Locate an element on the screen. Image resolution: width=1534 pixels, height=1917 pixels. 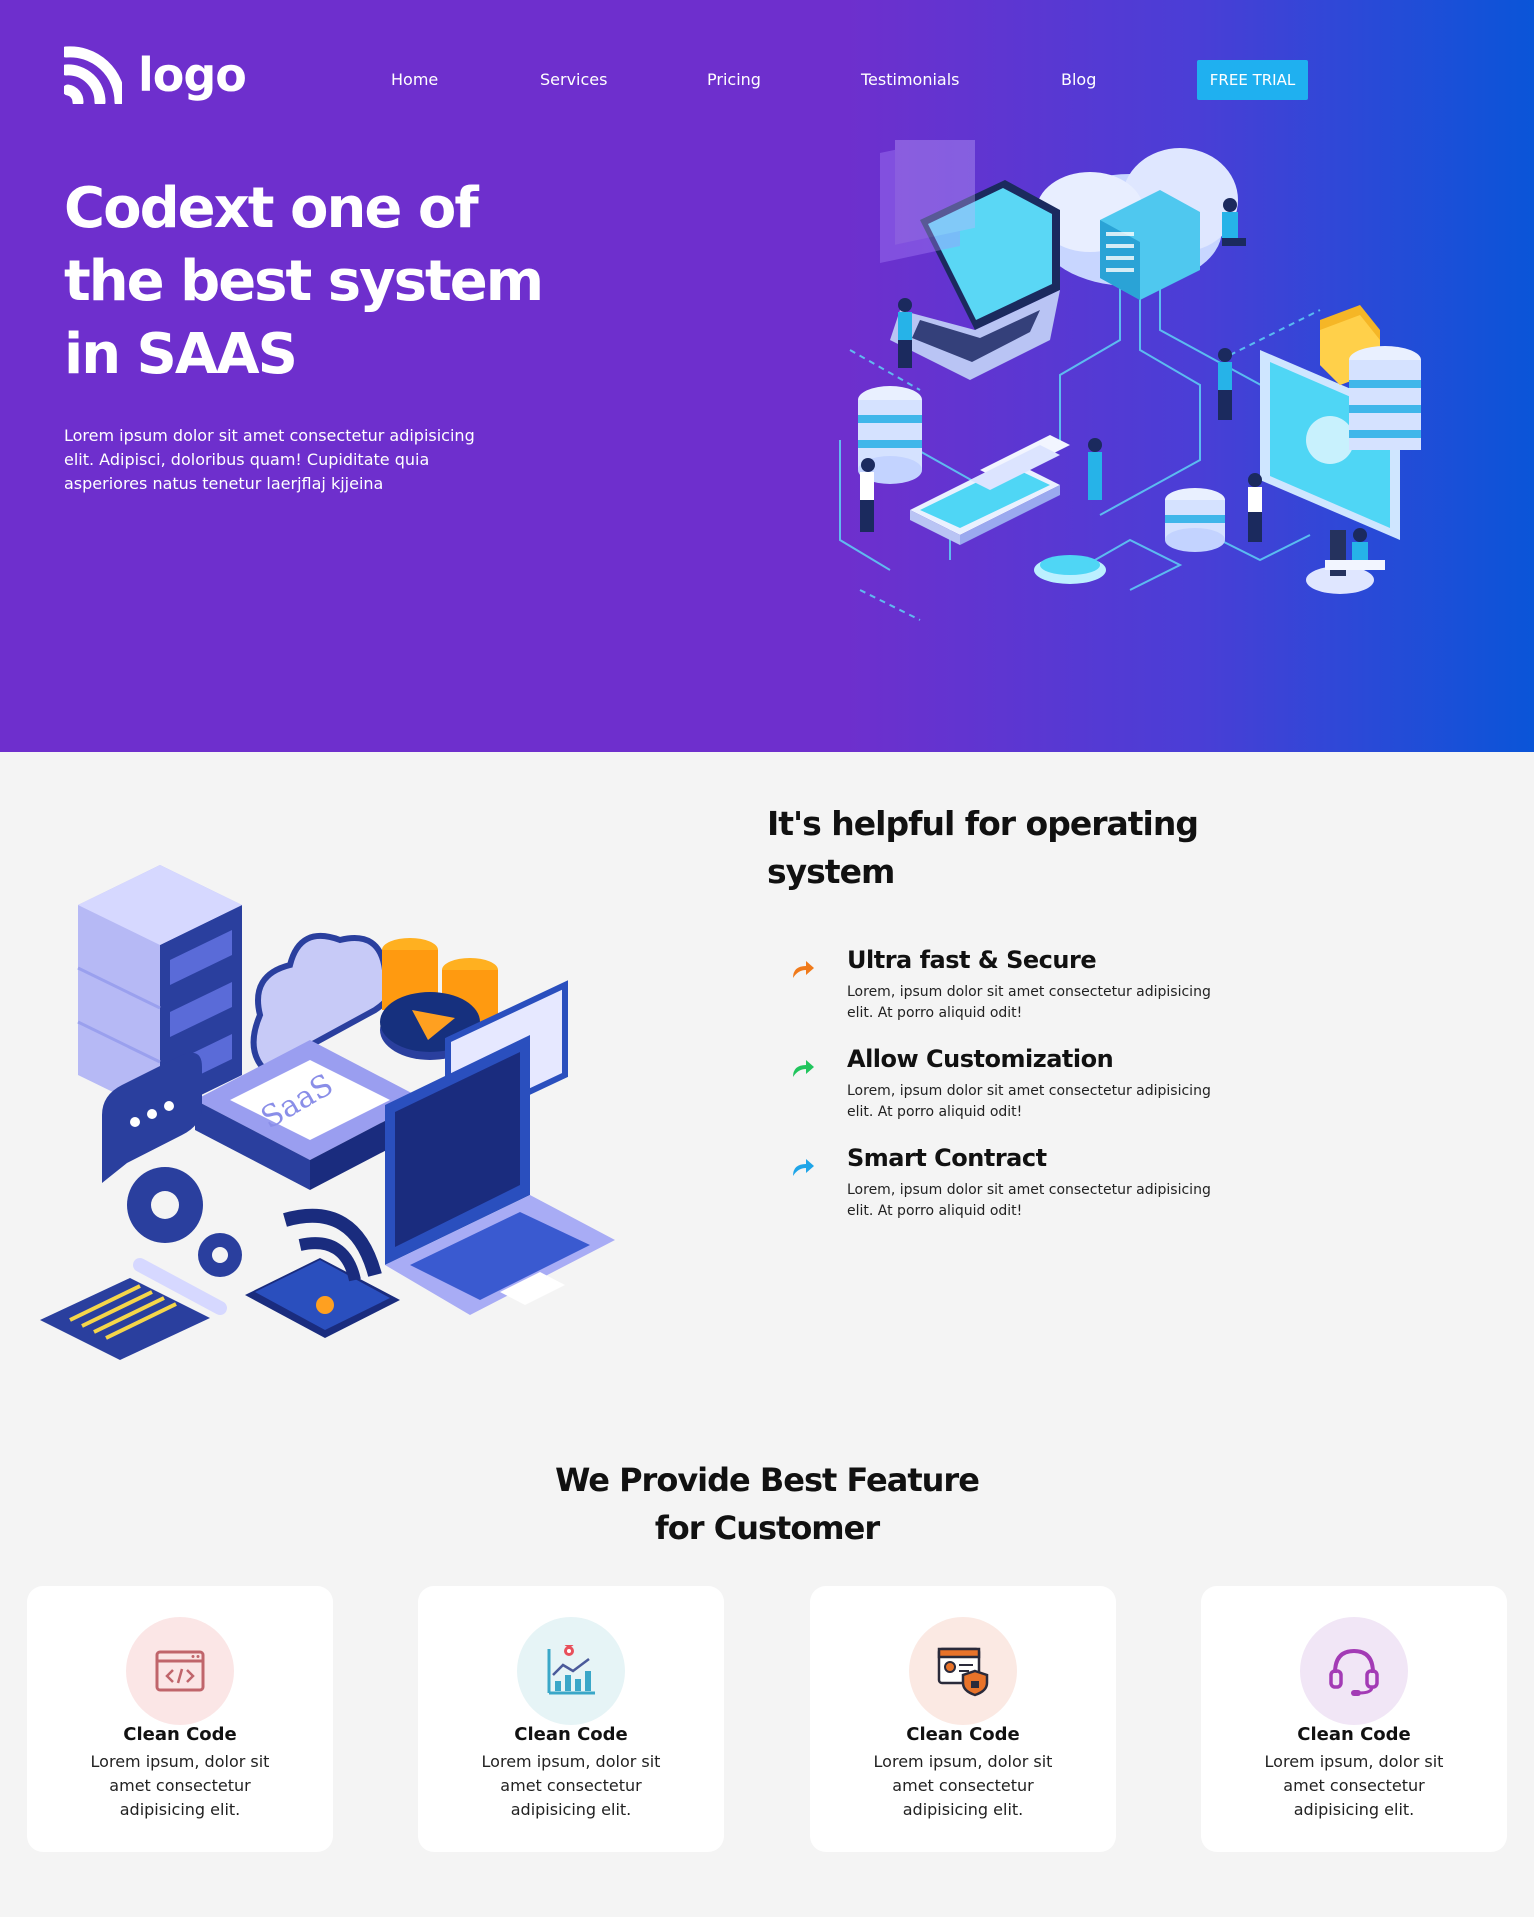
hero-title: Codext one of the best system in SAAS is located at coordinates (324, 281).